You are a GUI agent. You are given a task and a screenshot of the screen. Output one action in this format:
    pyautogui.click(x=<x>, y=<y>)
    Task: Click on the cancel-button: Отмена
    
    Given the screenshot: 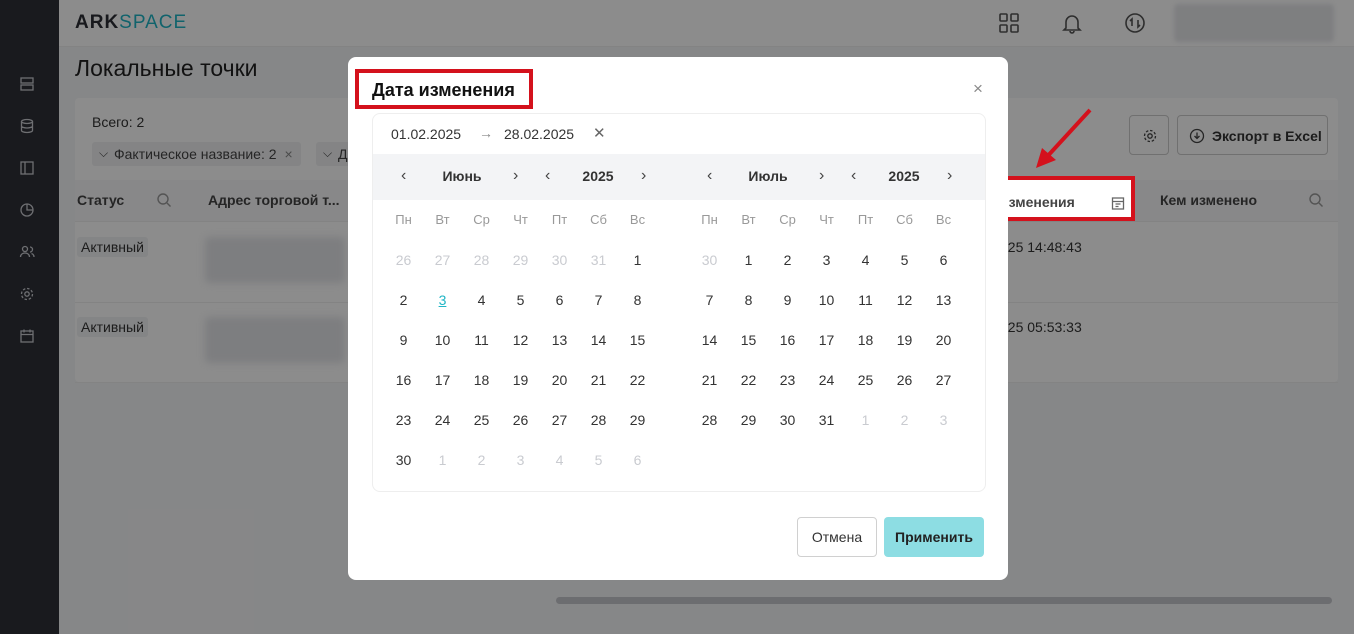 What is the action you would take?
    pyautogui.click(x=837, y=537)
    